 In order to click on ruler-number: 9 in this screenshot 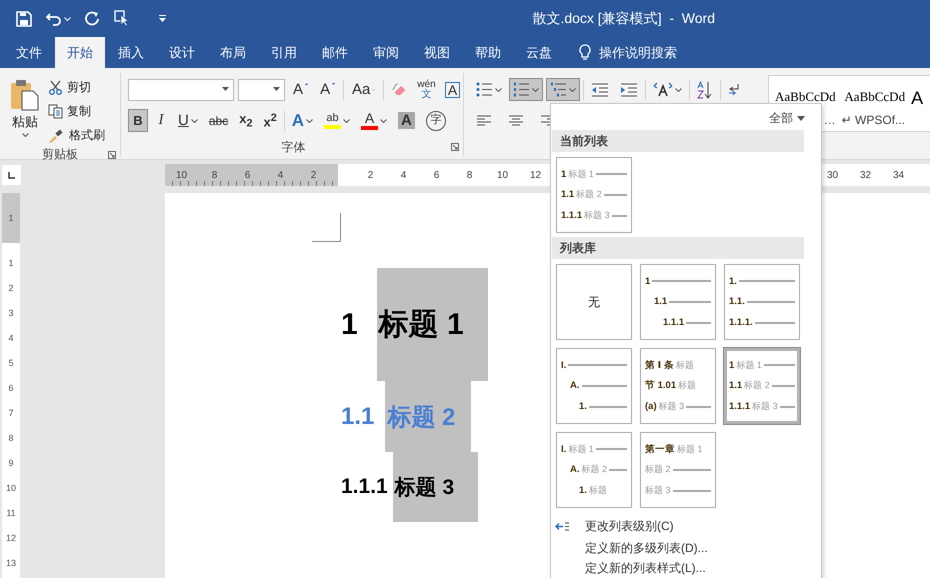, I will do `click(11, 462)`.